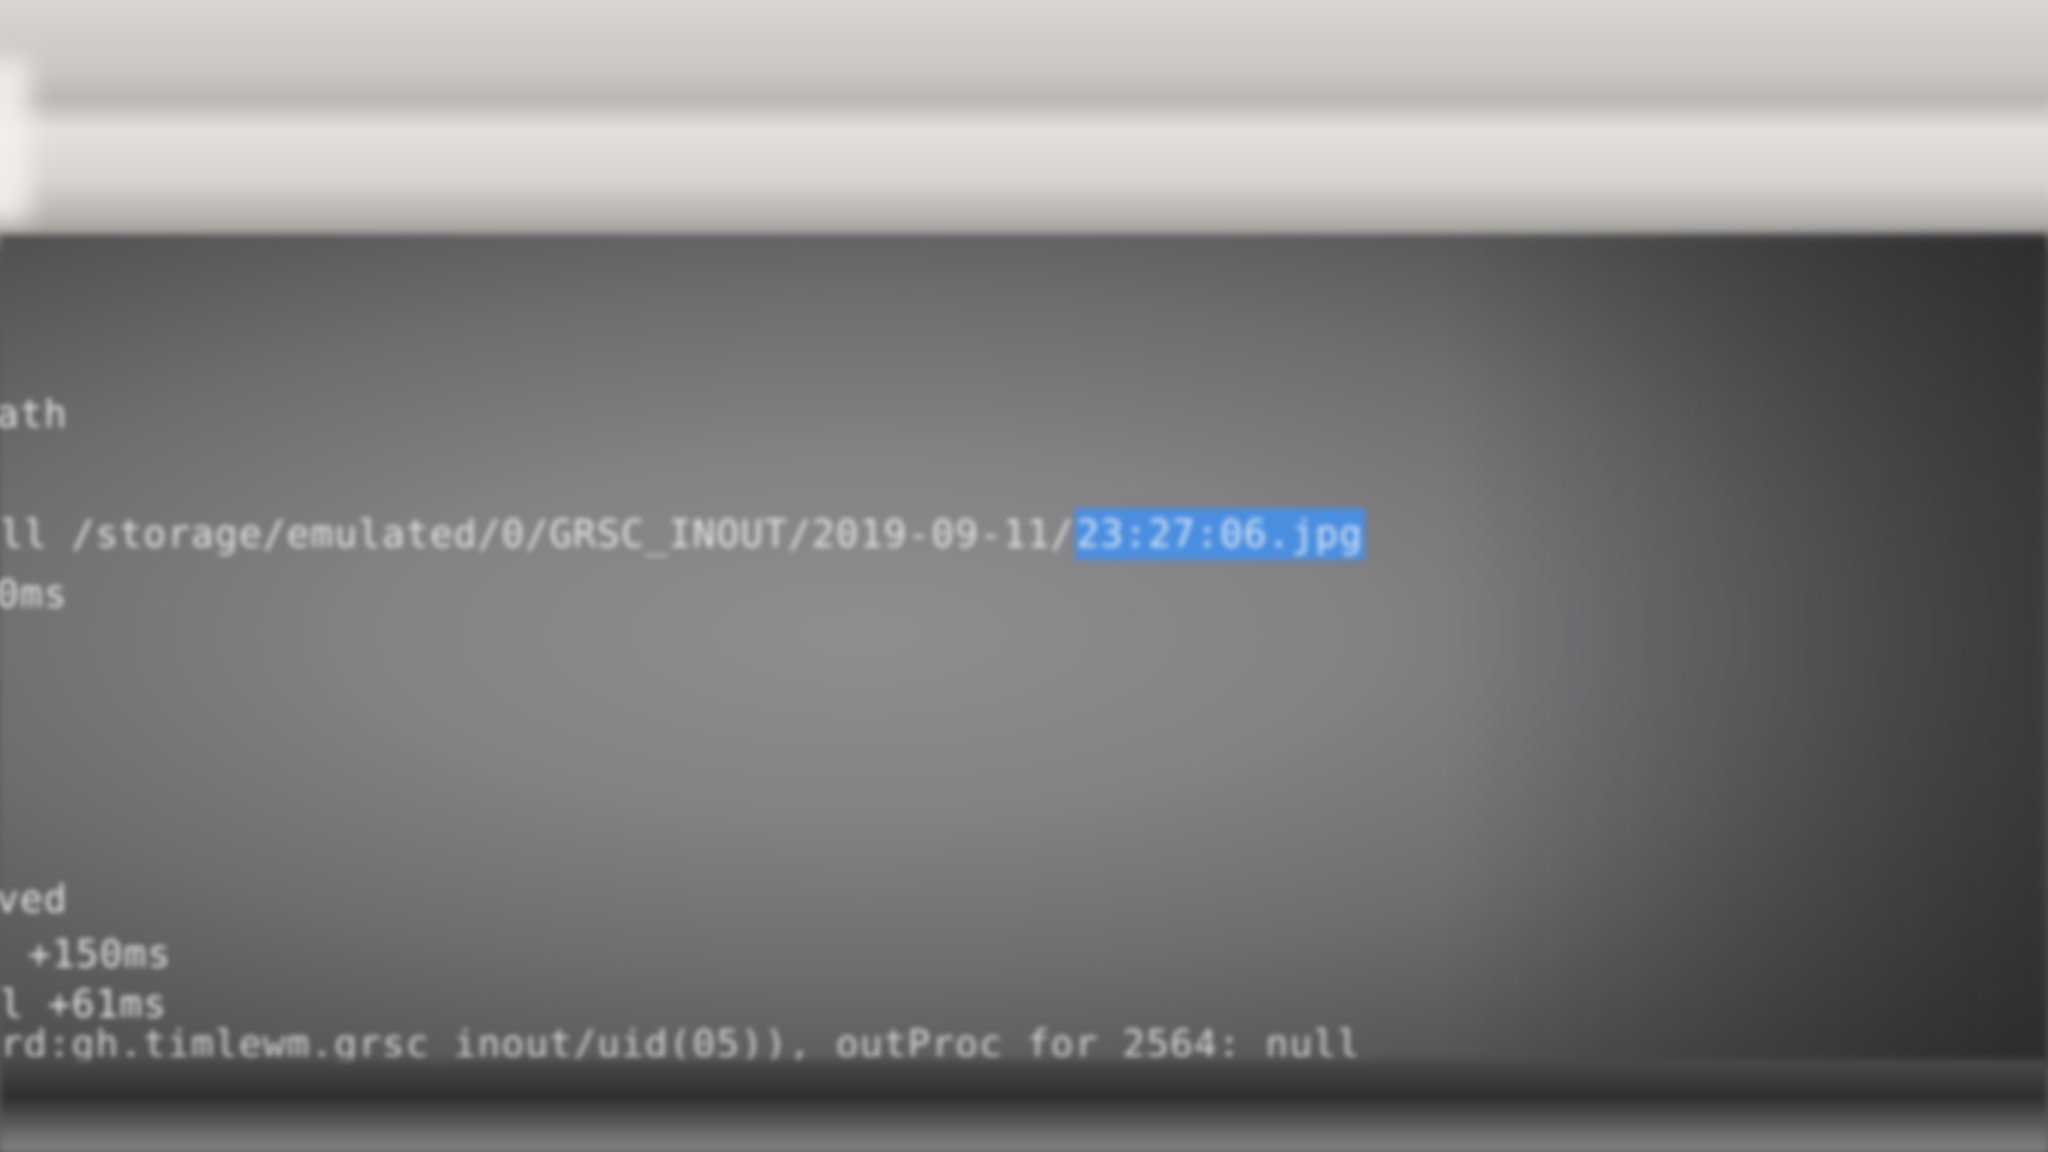  I want to click on terminal-line: 0ms, so click(34, 594).